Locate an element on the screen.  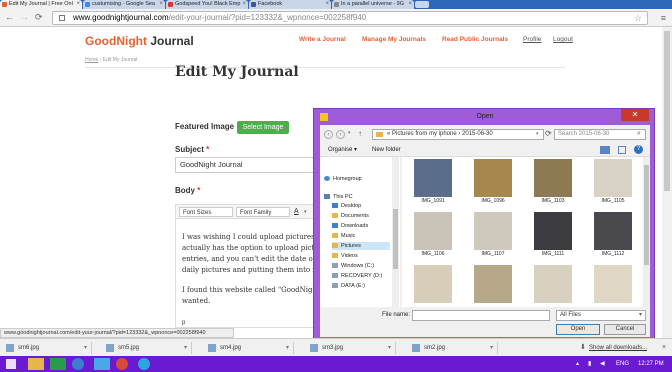
file-thumbnail: IMG_1107 is located at coordinates (493, 235).